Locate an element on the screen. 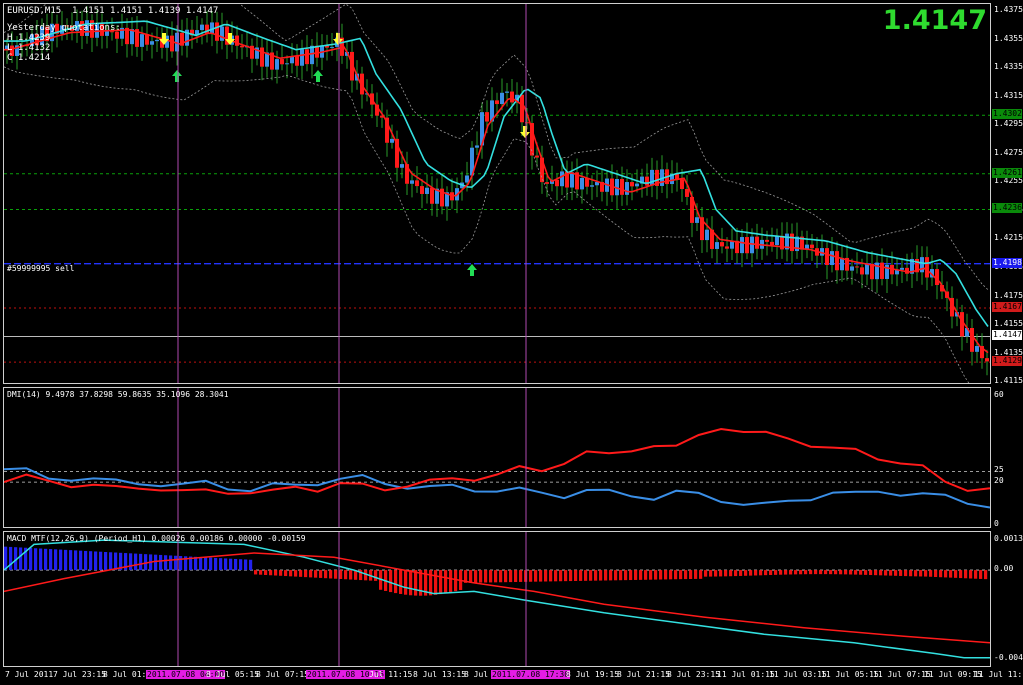  time-tick-label: 11 Jul 01:15 is located at coordinates (746, 674).